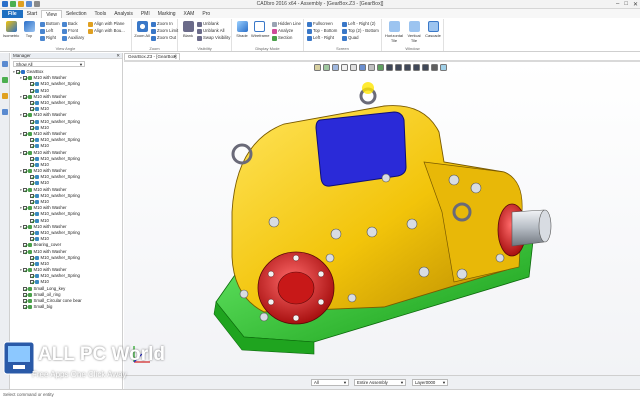 The height and width of the screenshot is (400, 640). Describe the element at coordinates (67, 307) in the screenshot. I see `tree-item: Small_big` at that location.